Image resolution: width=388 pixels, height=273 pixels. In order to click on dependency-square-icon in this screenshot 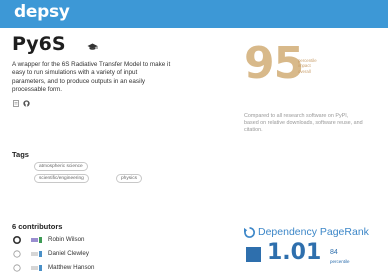, I will do `click(253, 254)`.